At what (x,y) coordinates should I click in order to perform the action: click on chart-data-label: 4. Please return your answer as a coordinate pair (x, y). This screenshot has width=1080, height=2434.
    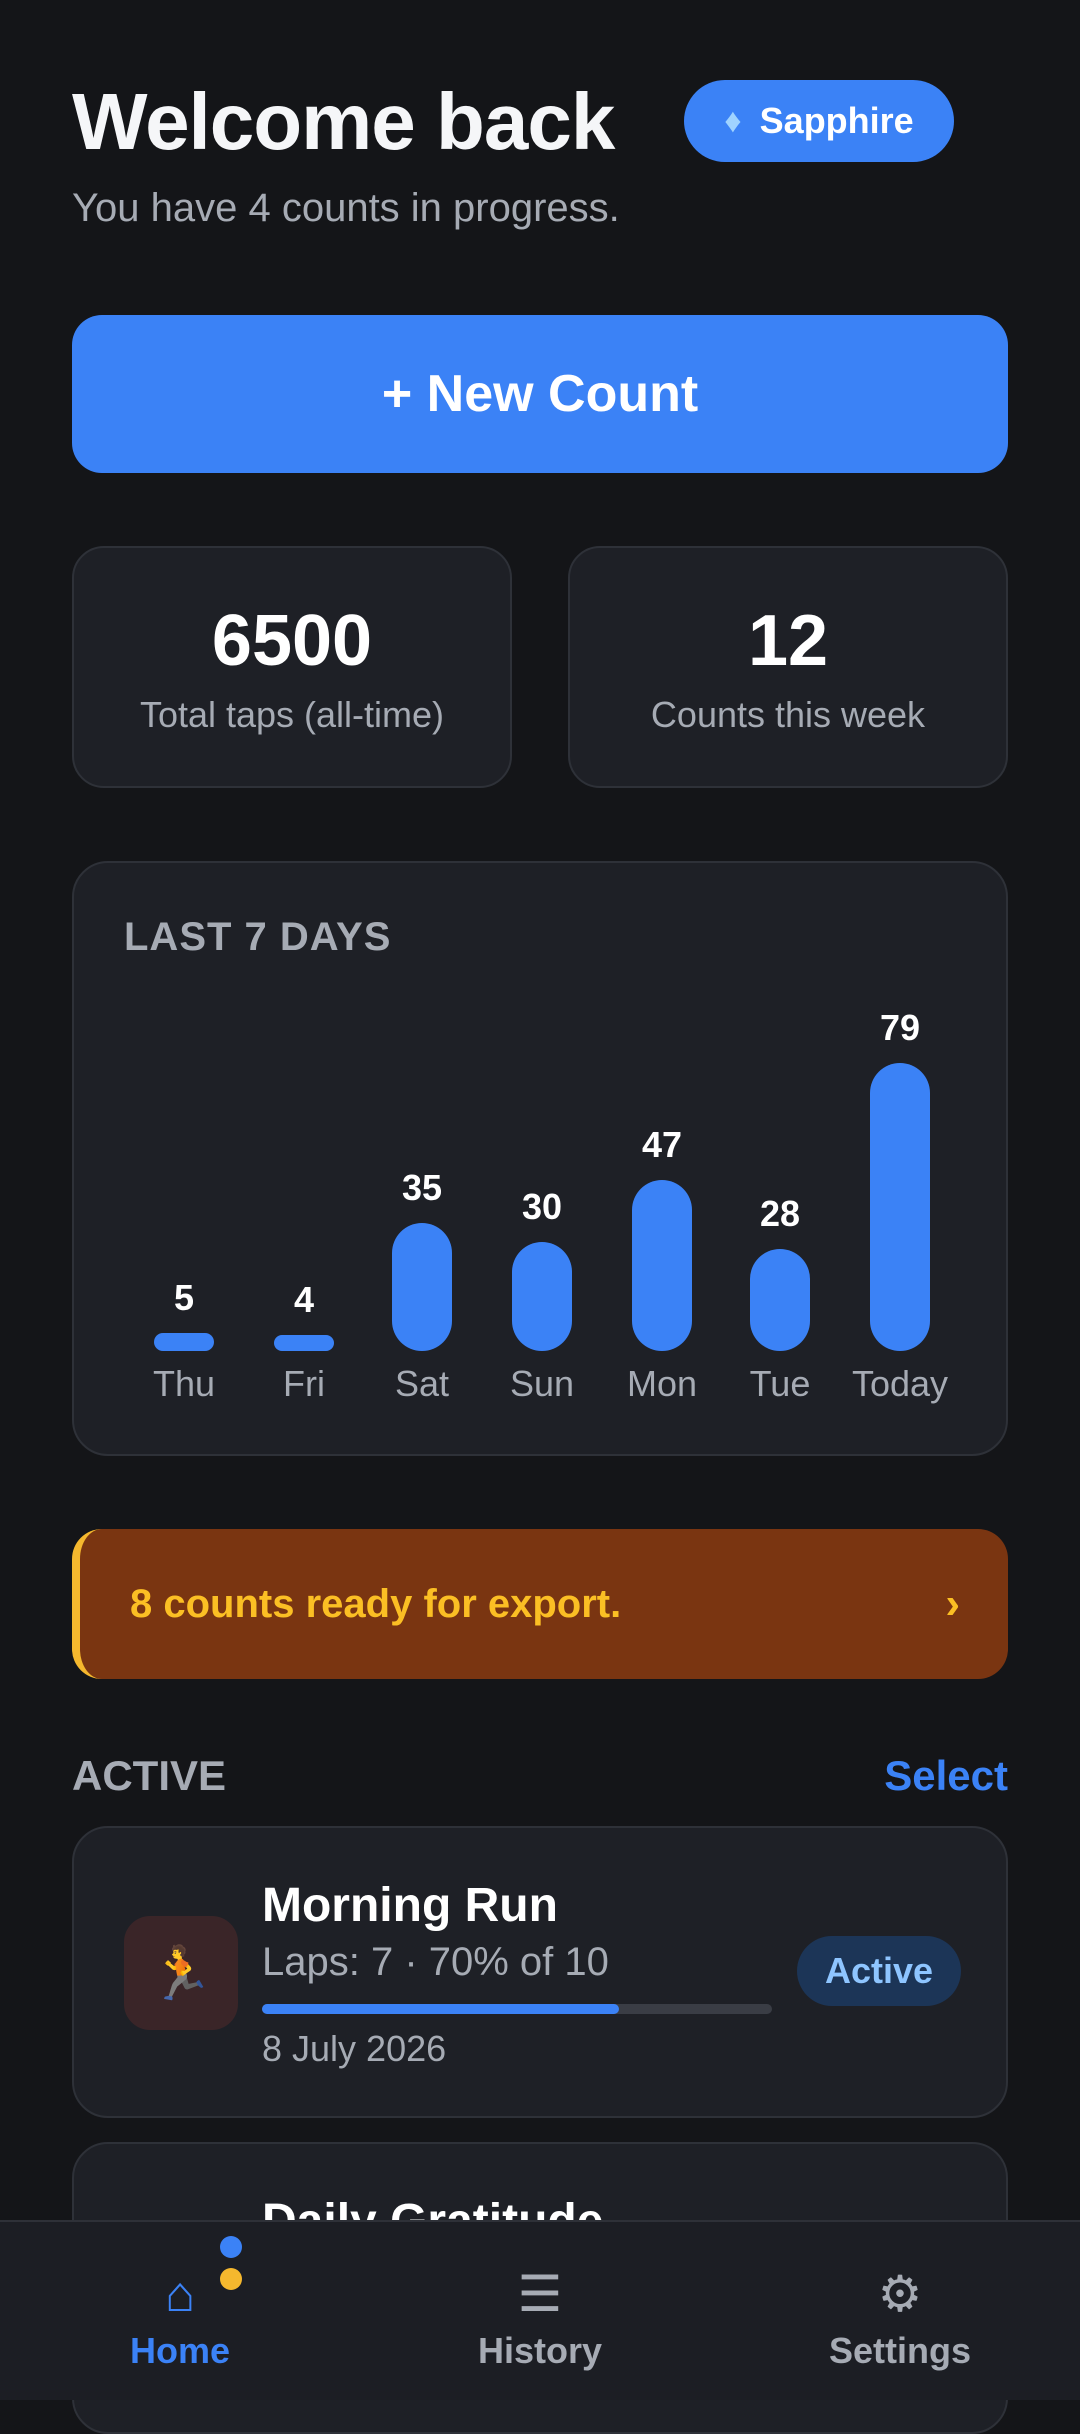
    Looking at the image, I should click on (304, 1299).